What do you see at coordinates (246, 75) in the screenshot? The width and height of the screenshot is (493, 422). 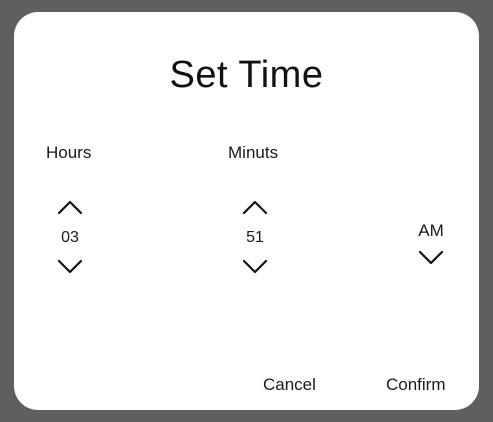 I see `dialog-title: Set Time` at bounding box center [246, 75].